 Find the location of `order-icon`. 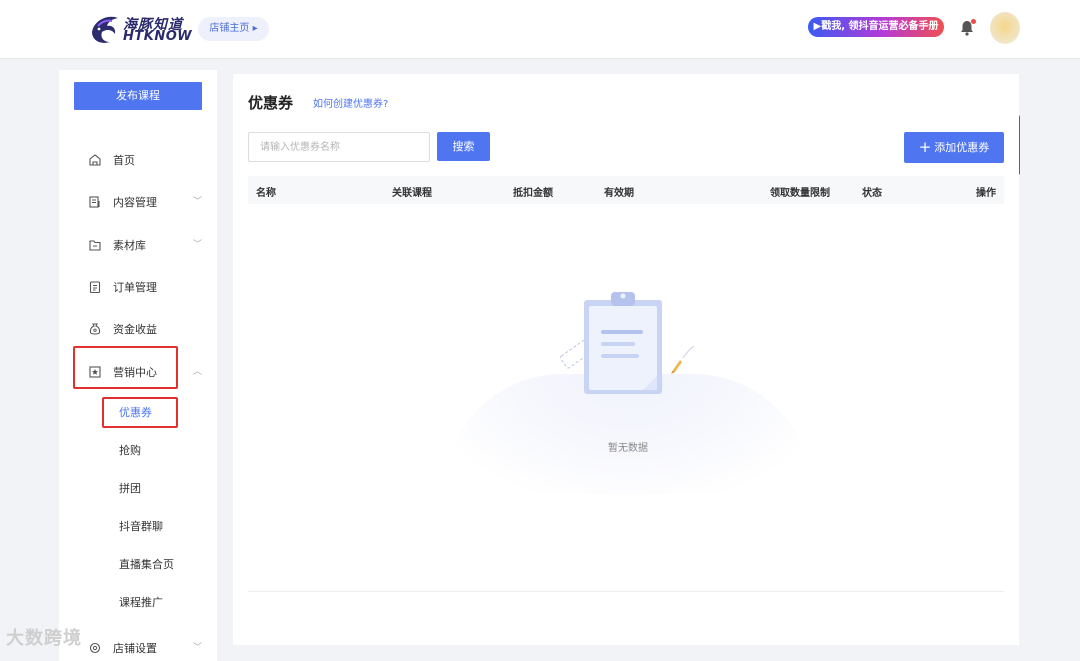

order-icon is located at coordinates (95, 287).